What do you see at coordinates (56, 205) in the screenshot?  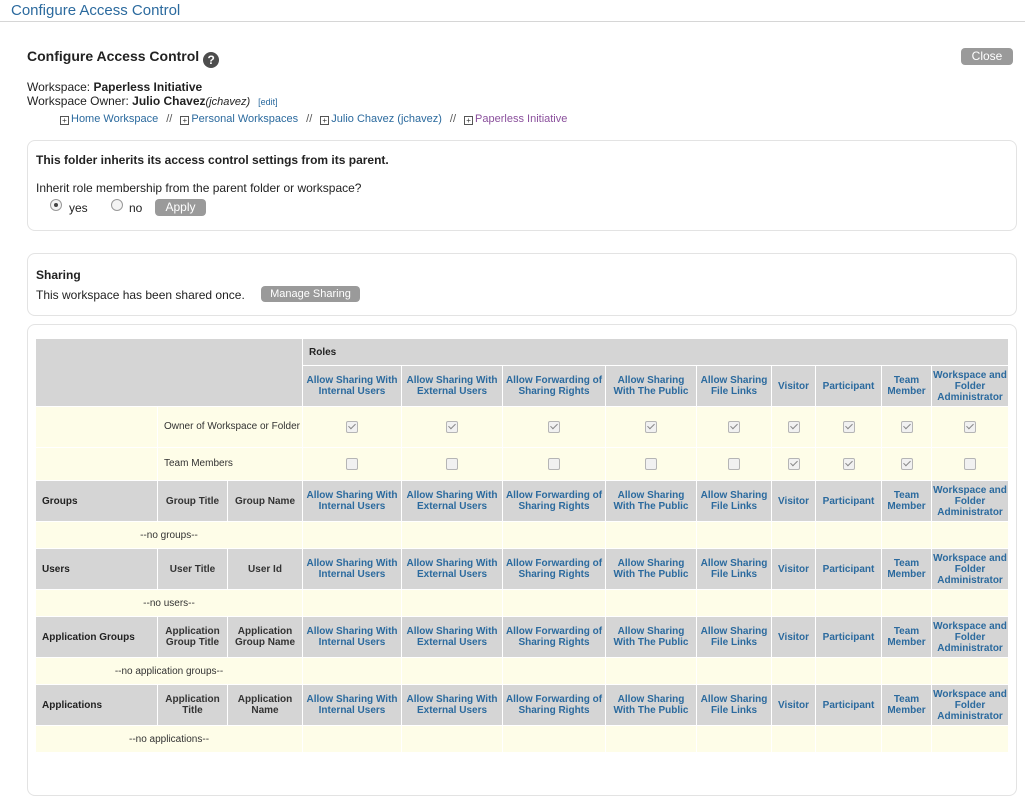 I see `radio-yes` at bounding box center [56, 205].